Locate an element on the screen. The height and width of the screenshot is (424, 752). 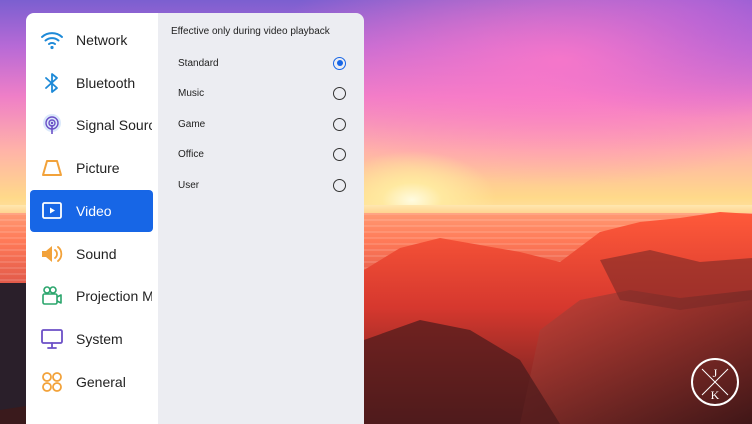
wifi-icon is located at coordinates (52, 40).